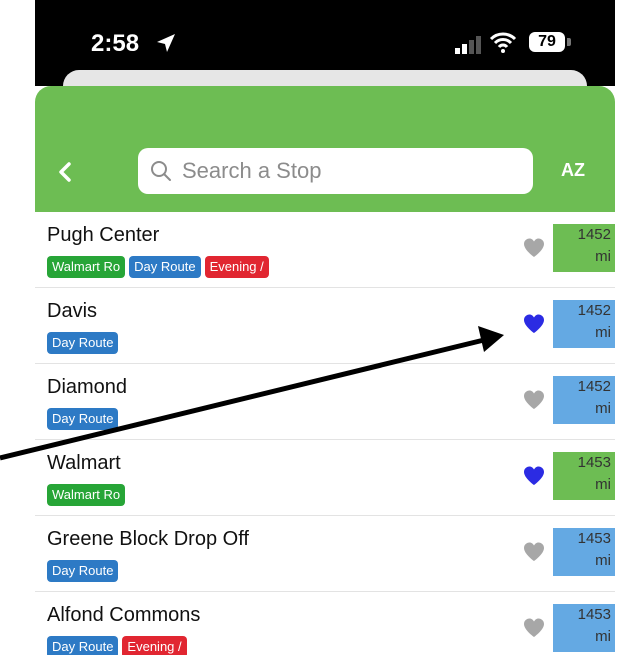 This screenshot has width=620, height=655. Describe the element at coordinates (103, 235) in the screenshot. I see `stop-name: Pugh Center` at that location.